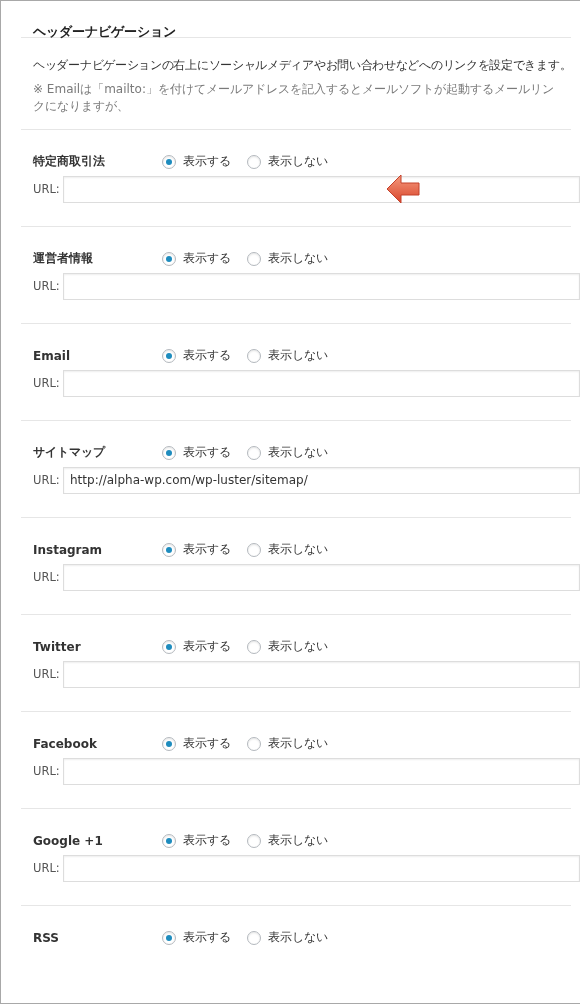 This screenshot has height=1004, width=580. What do you see at coordinates (65, 743) in the screenshot?
I see `setting-label: Facebook` at bounding box center [65, 743].